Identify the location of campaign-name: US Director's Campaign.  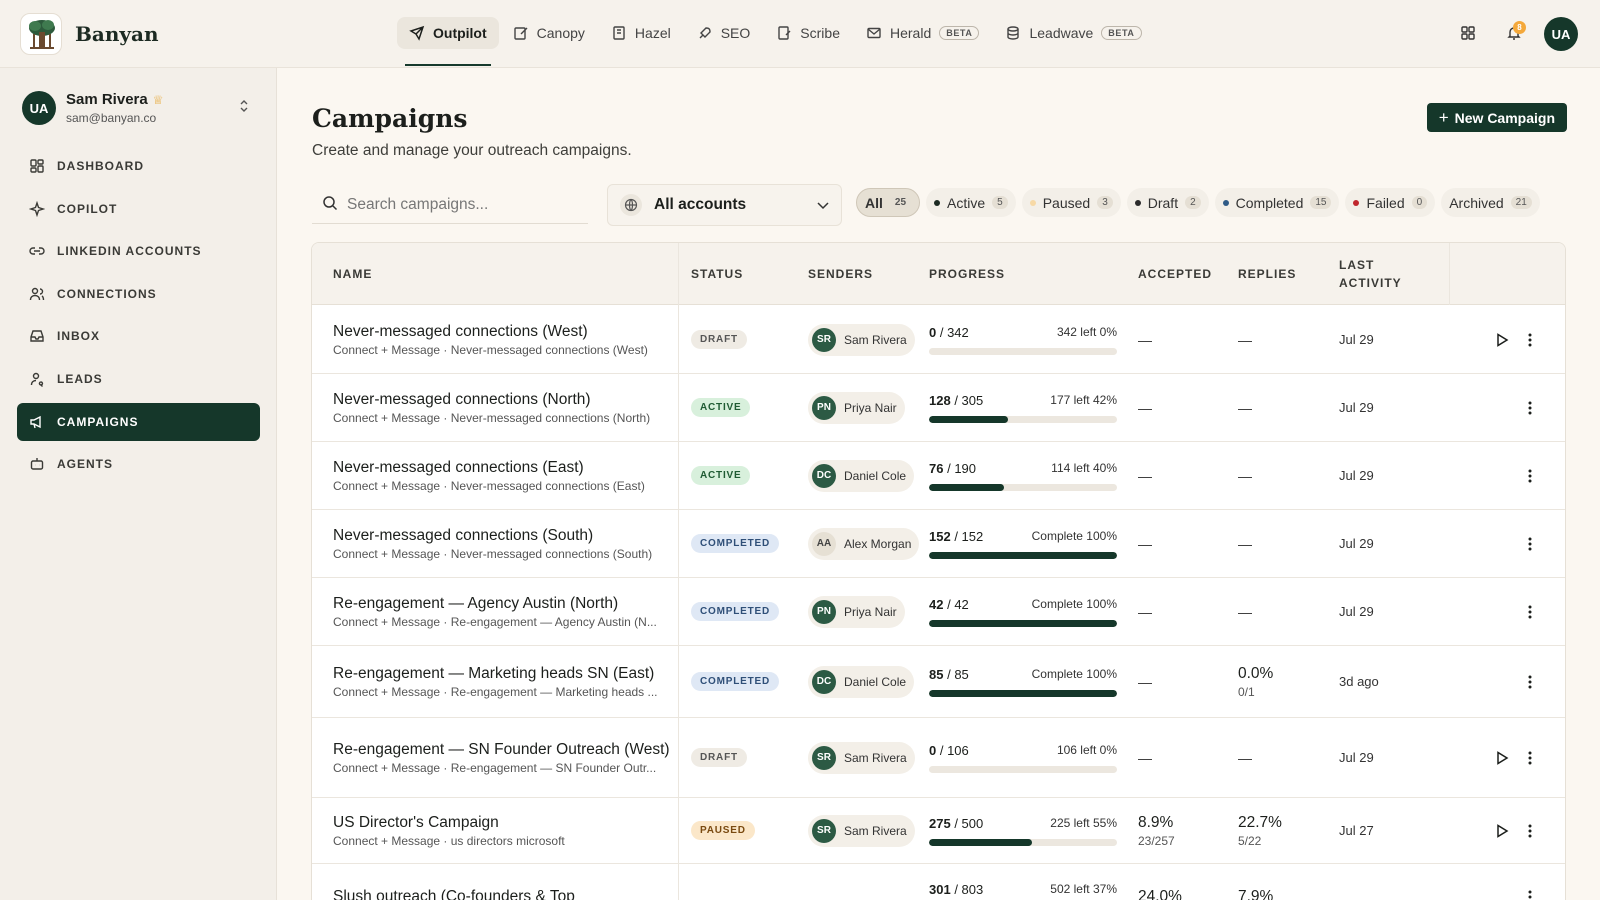
(503, 822).